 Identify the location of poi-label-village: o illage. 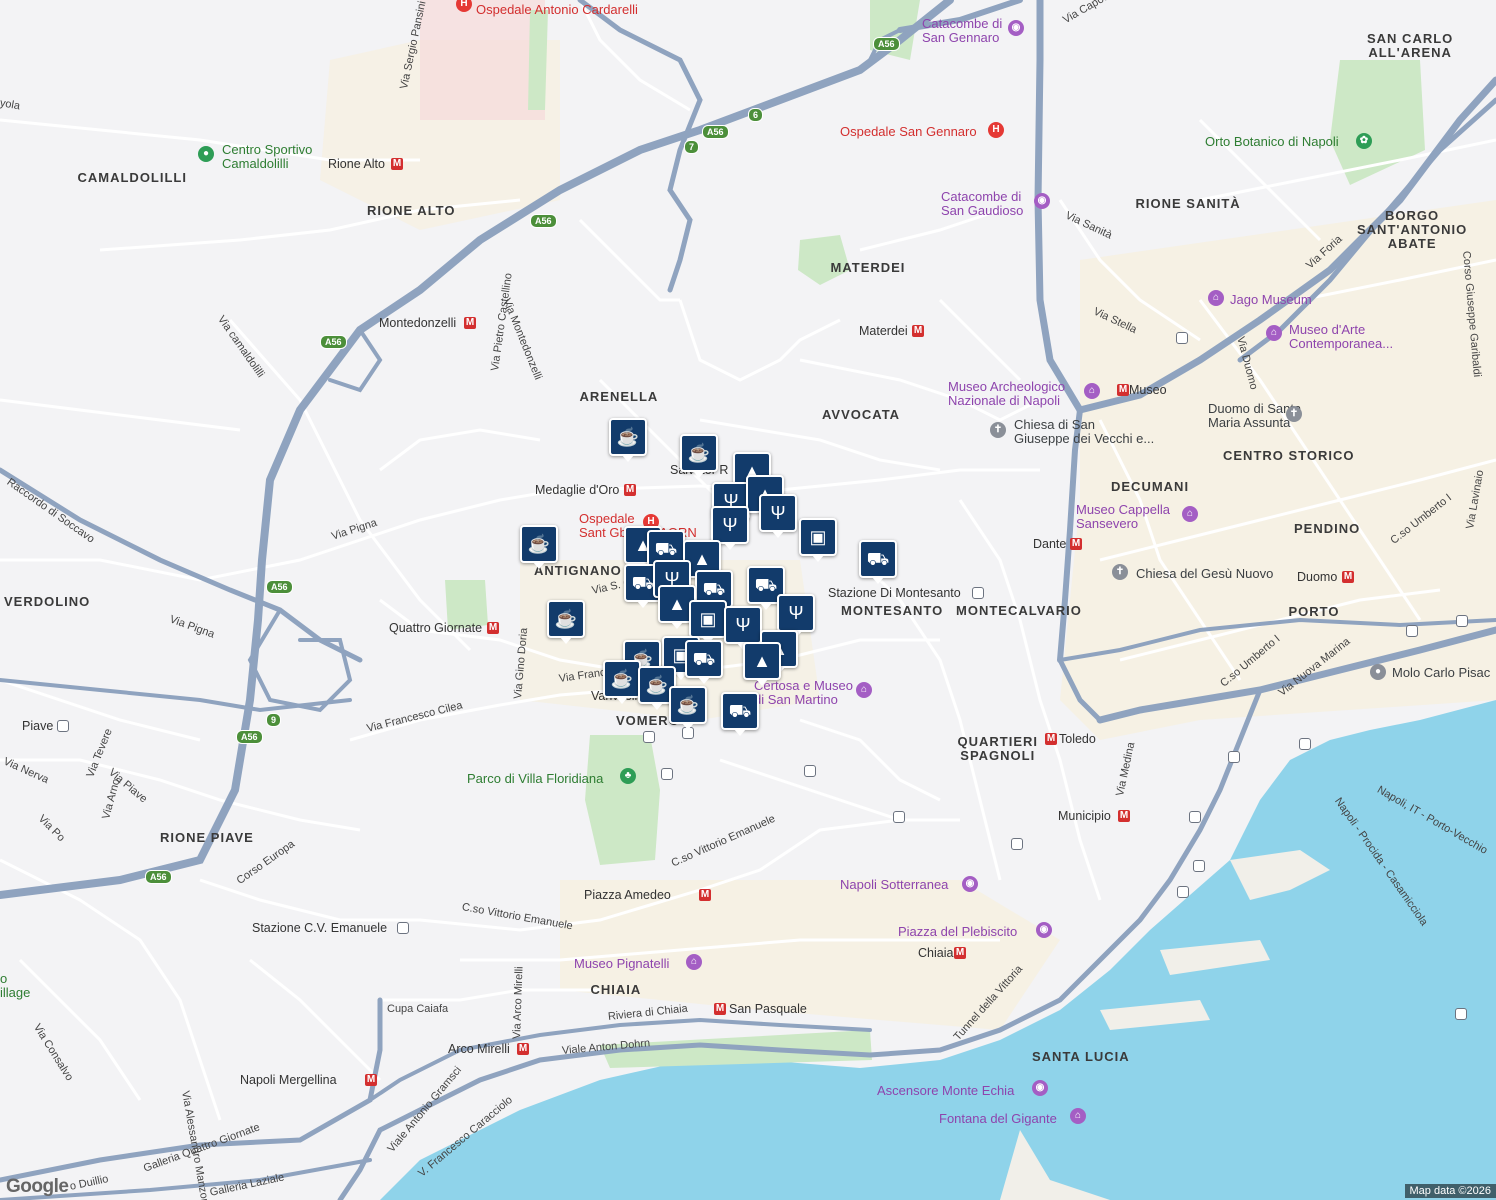
(15, 986).